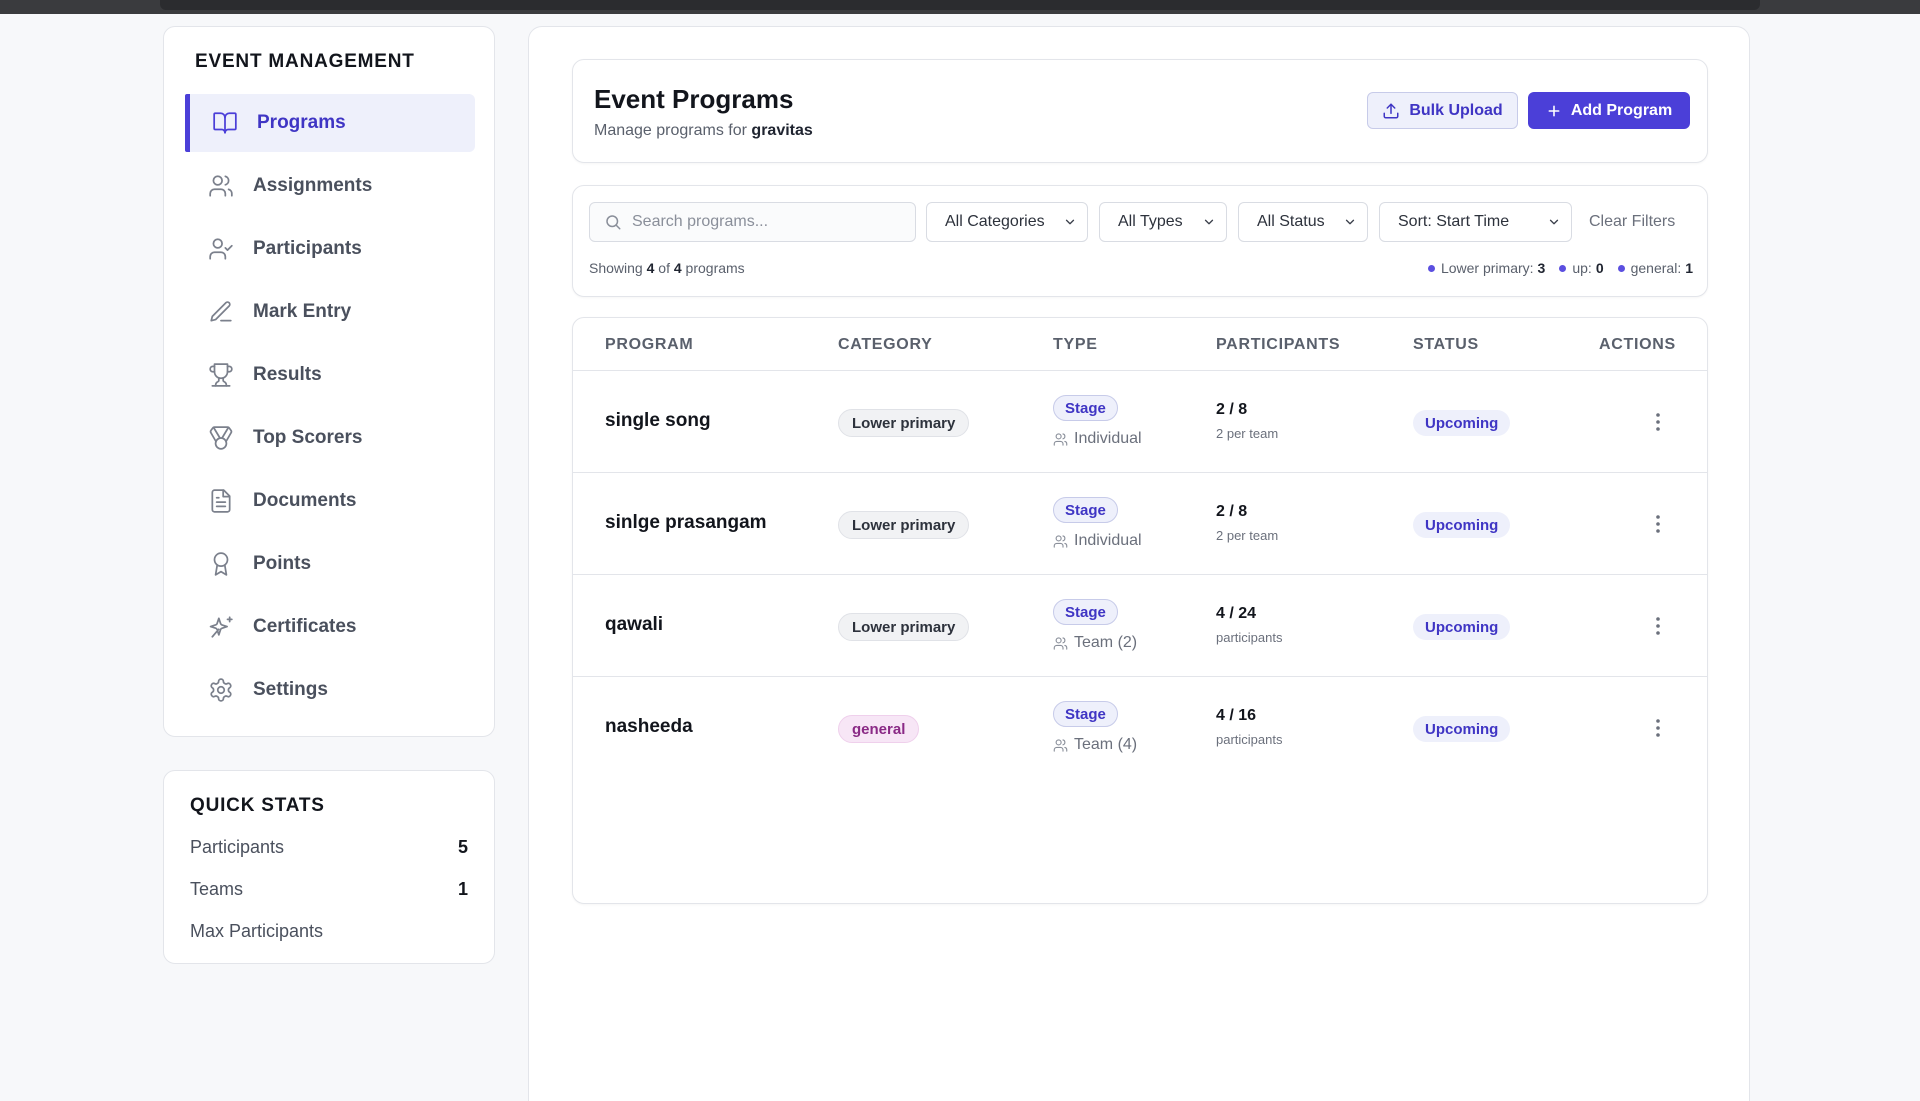 This screenshot has height=1101, width=1920. What do you see at coordinates (1303, 222) in the screenshot?
I see `status-select: All Status` at bounding box center [1303, 222].